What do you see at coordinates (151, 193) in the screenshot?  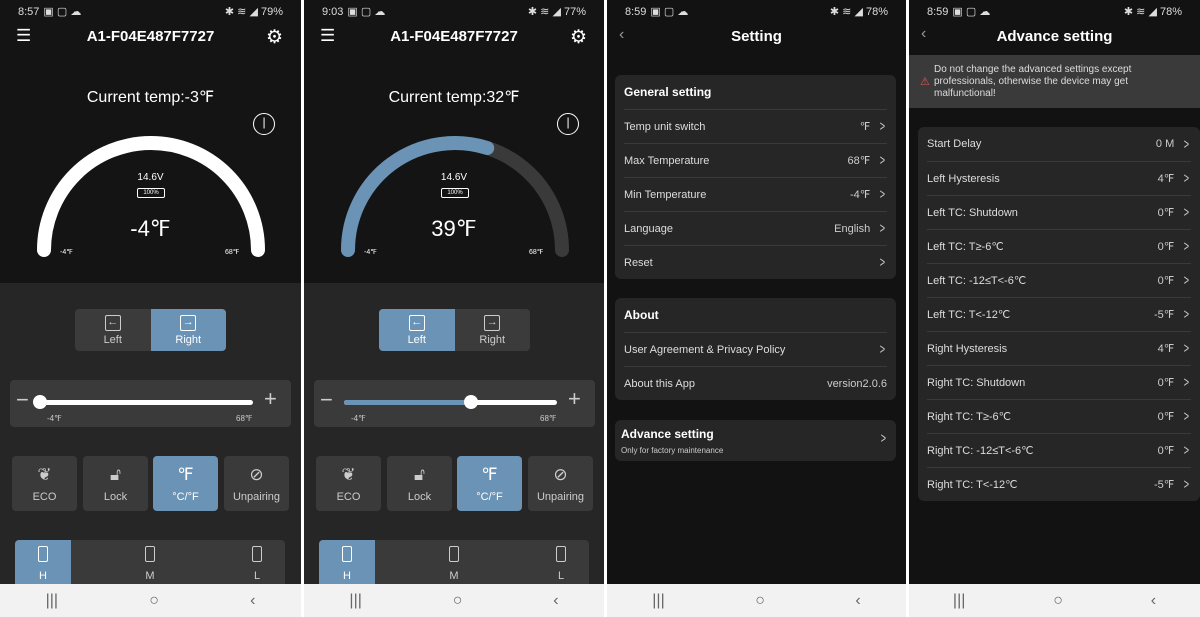 I see `battery-indicator: 100%` at bounding box center [151, 193].